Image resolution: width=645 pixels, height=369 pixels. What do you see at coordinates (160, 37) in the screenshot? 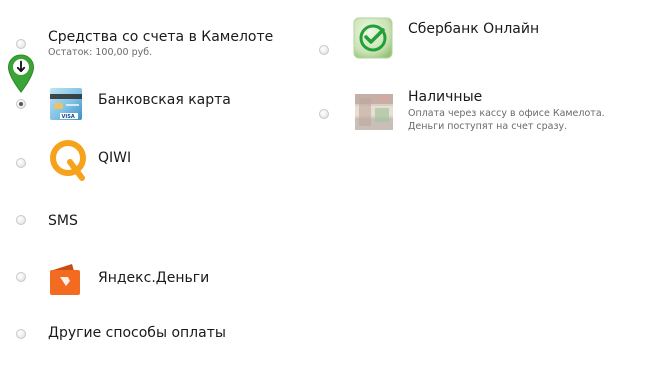
I see `balance-option-label: Средства со счета в Камелоте` at bounding box center [160, 37].